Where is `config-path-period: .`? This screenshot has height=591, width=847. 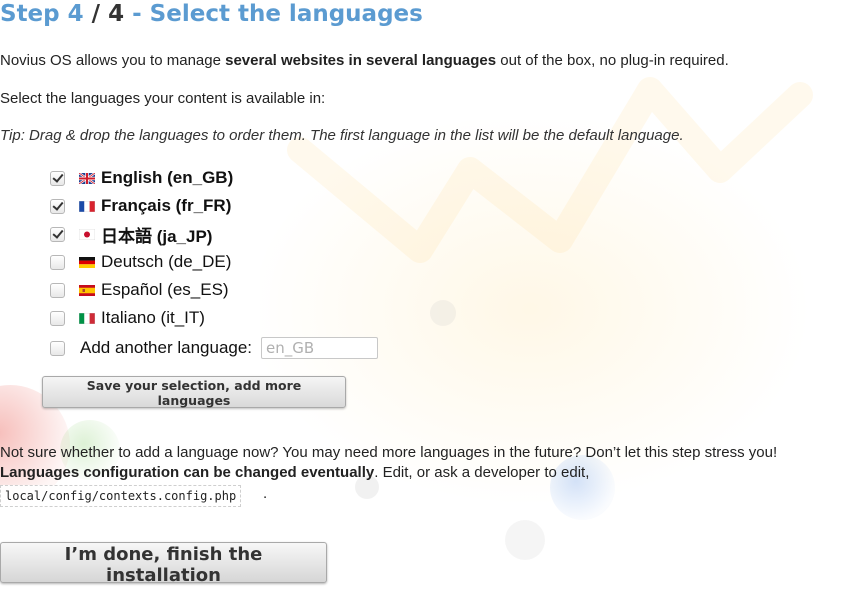 config-path-period: . is located at coordinates (265, 493).